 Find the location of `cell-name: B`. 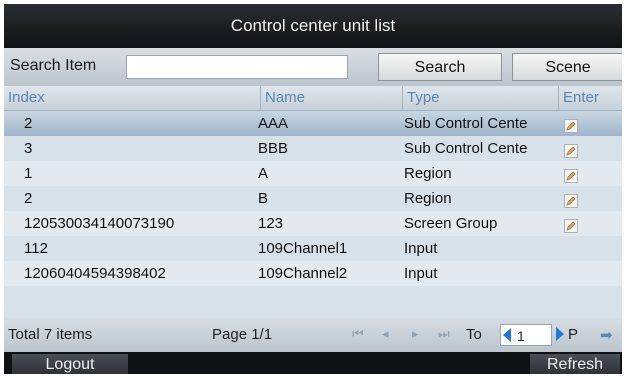

cell-name: B is located at coordinates (263, 198).